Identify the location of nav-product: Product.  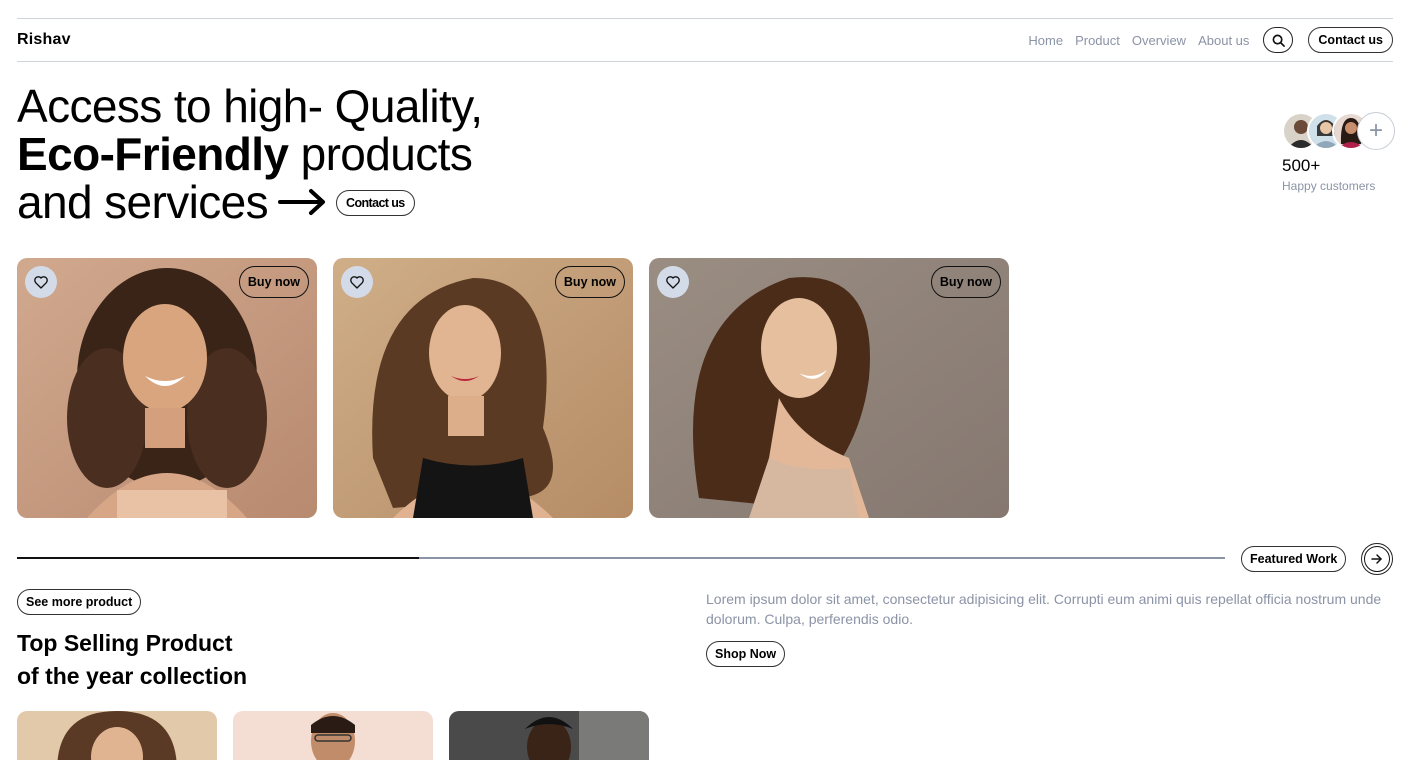
(1097, 40).